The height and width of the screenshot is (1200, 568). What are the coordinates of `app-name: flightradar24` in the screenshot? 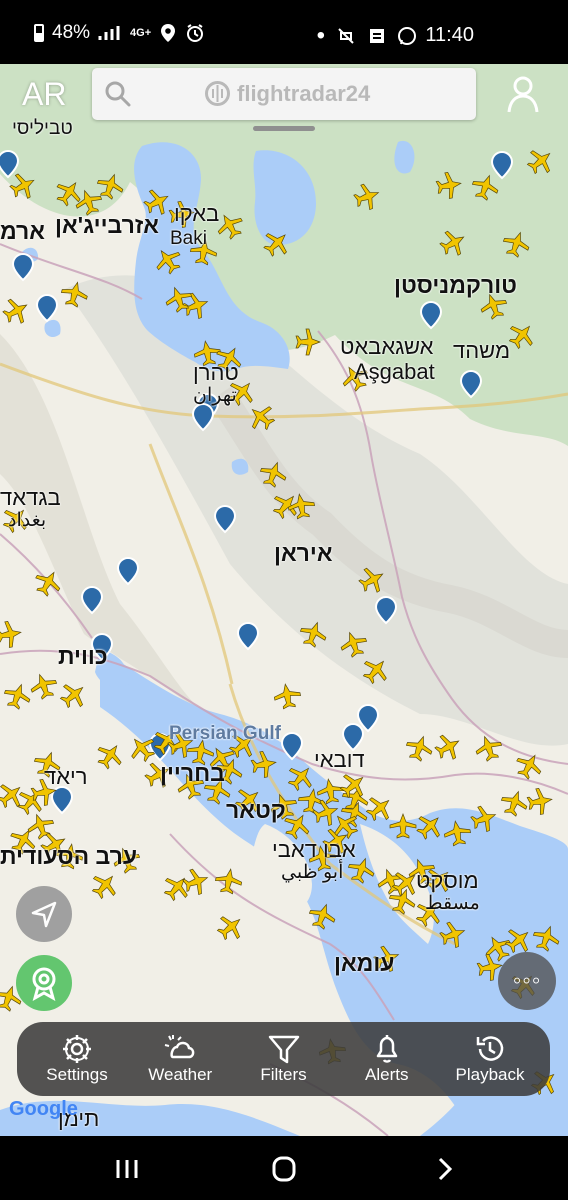 It's located at (304, 93).